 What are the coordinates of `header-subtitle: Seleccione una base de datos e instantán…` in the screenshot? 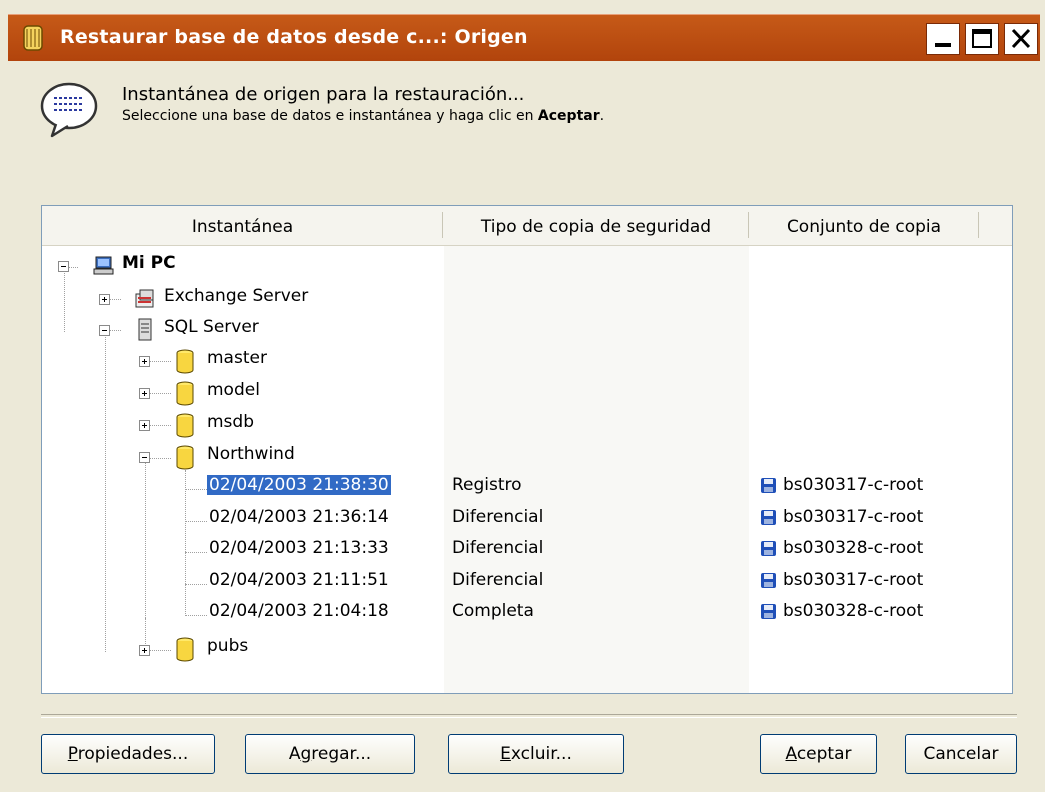 It's located at (363, 116).